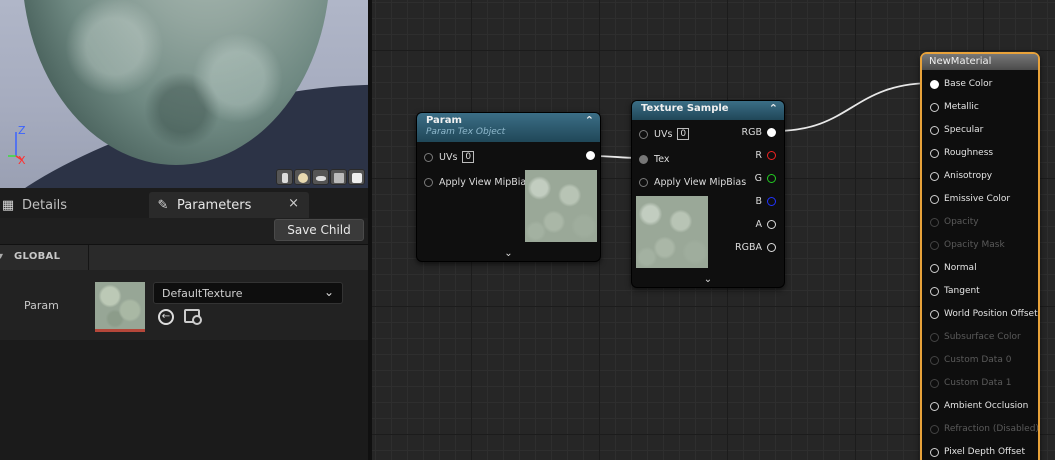 Image resolution: width=1055 pixels, height=460 pixels. Describe the element at coordinates (954, 222) in the screenshot. I see `material-pin-opacity: Opacity` at that location.